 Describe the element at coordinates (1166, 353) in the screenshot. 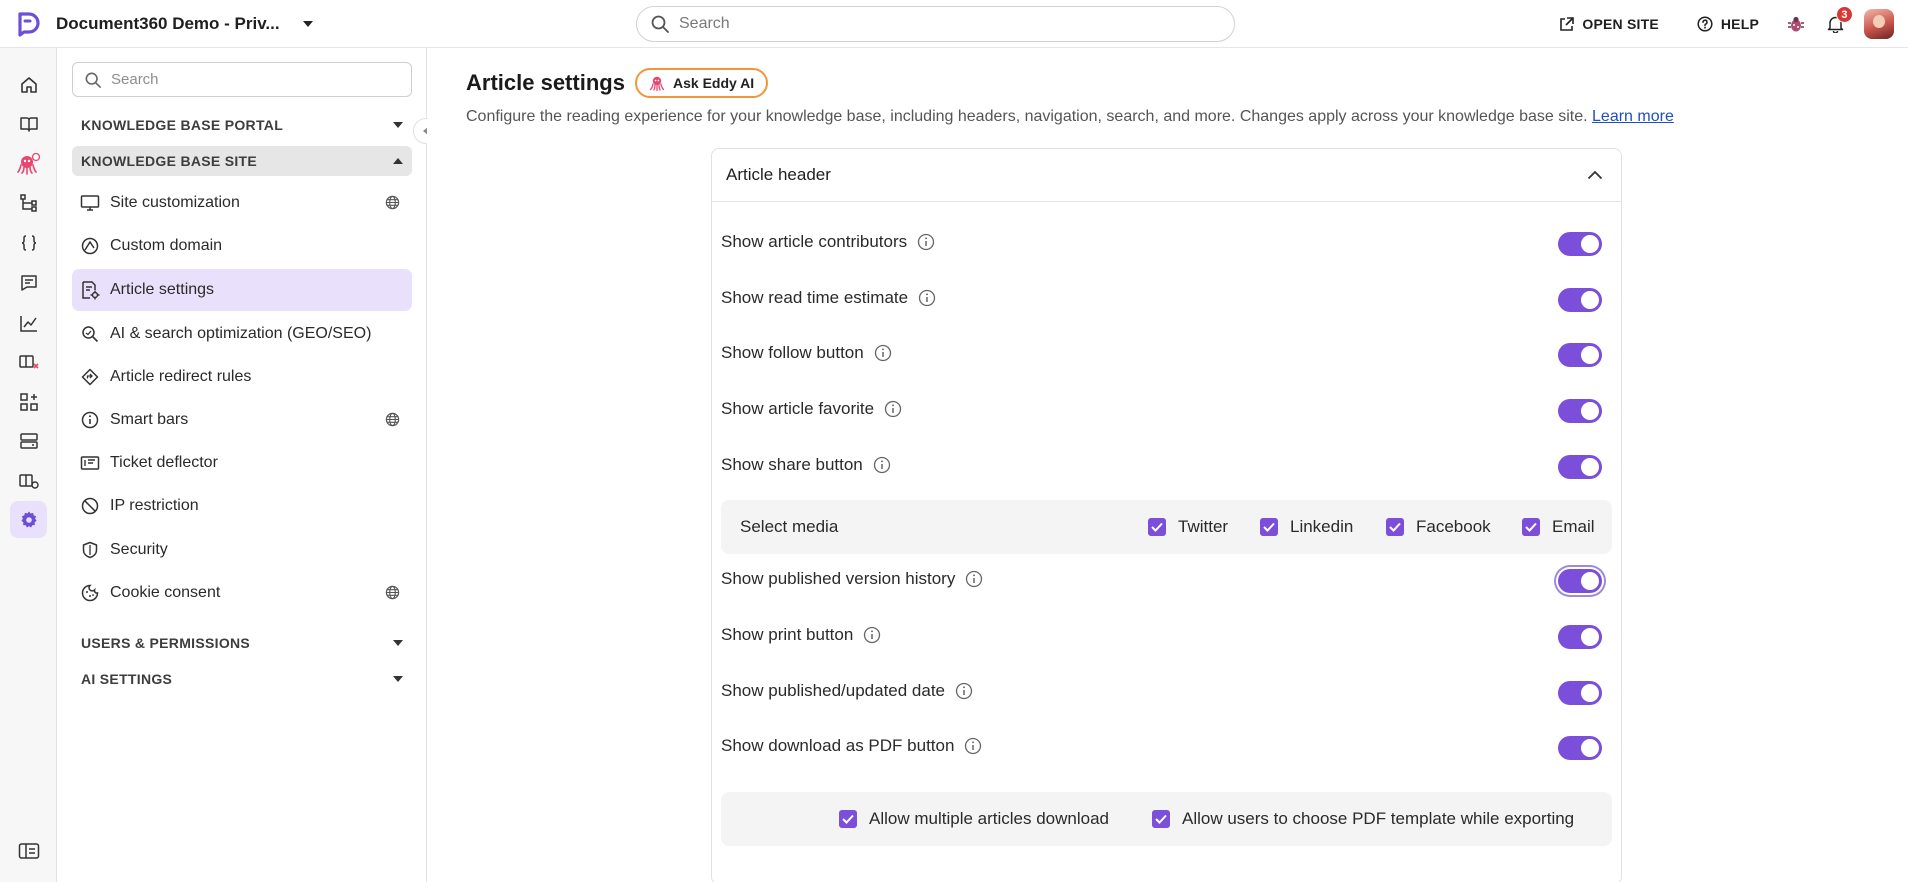

I see `setting-row-follow-button: Show follow button` at that location.